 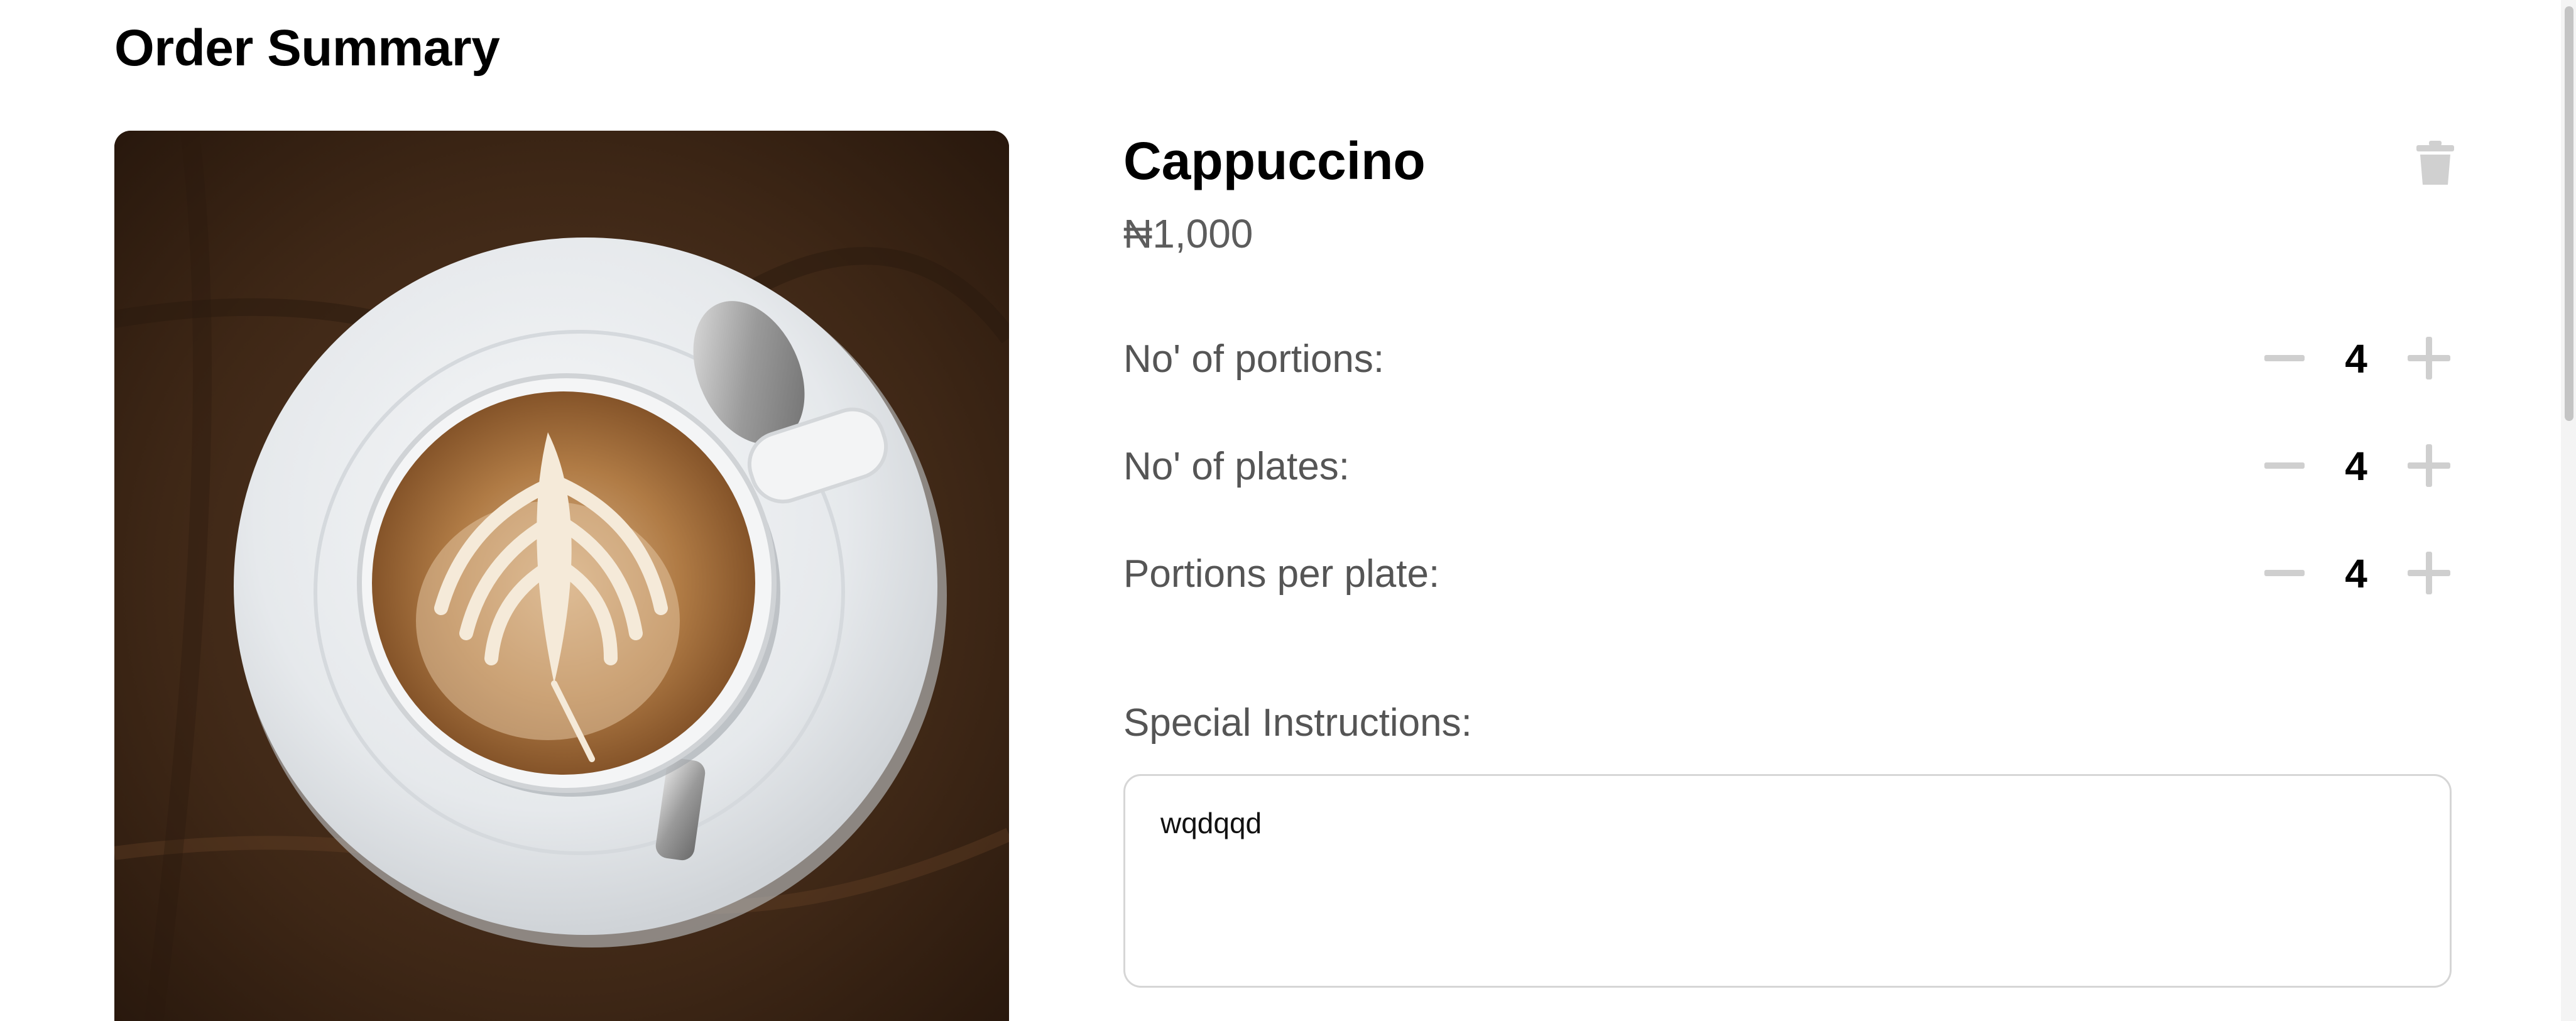 What do you see at coordinates (2435, 163) in the screenshot?
I see `trash-icon` at bounding box center [2435, 163].